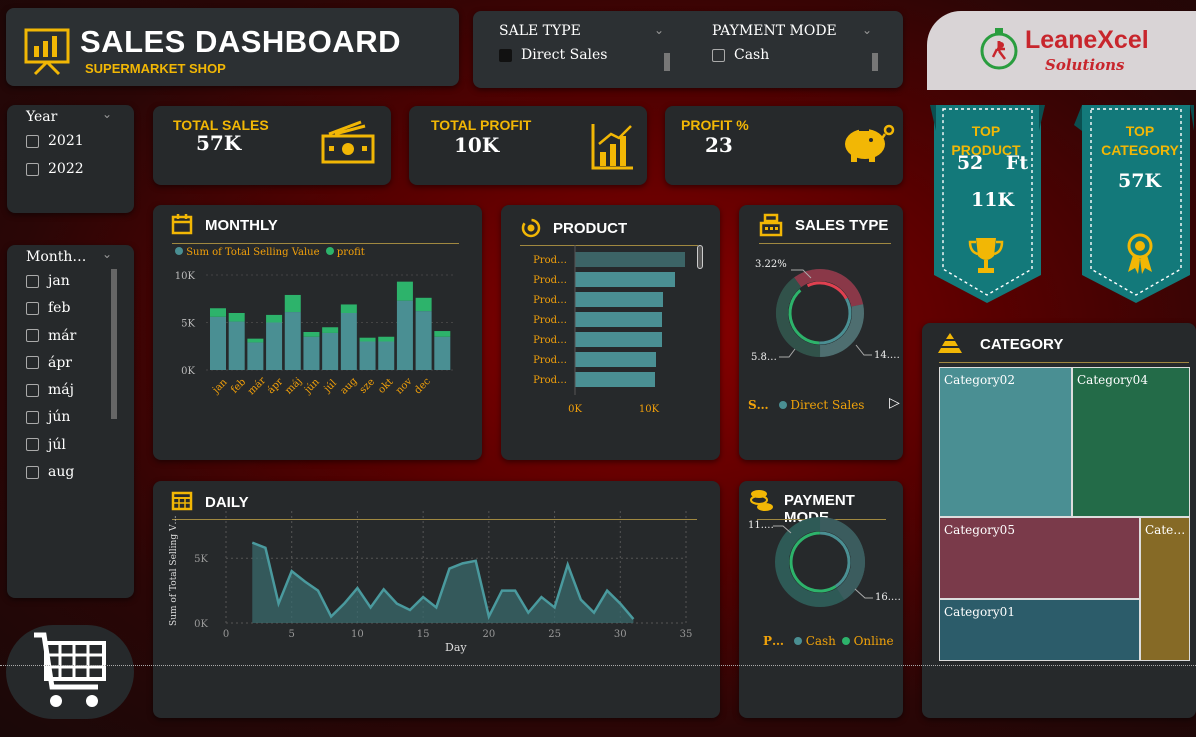 The width and height of the screenshot is (1196, 737). Describe the element at coordinates (188, 371) in the screenshot. I see `y-tick-label: 0K` at that location.